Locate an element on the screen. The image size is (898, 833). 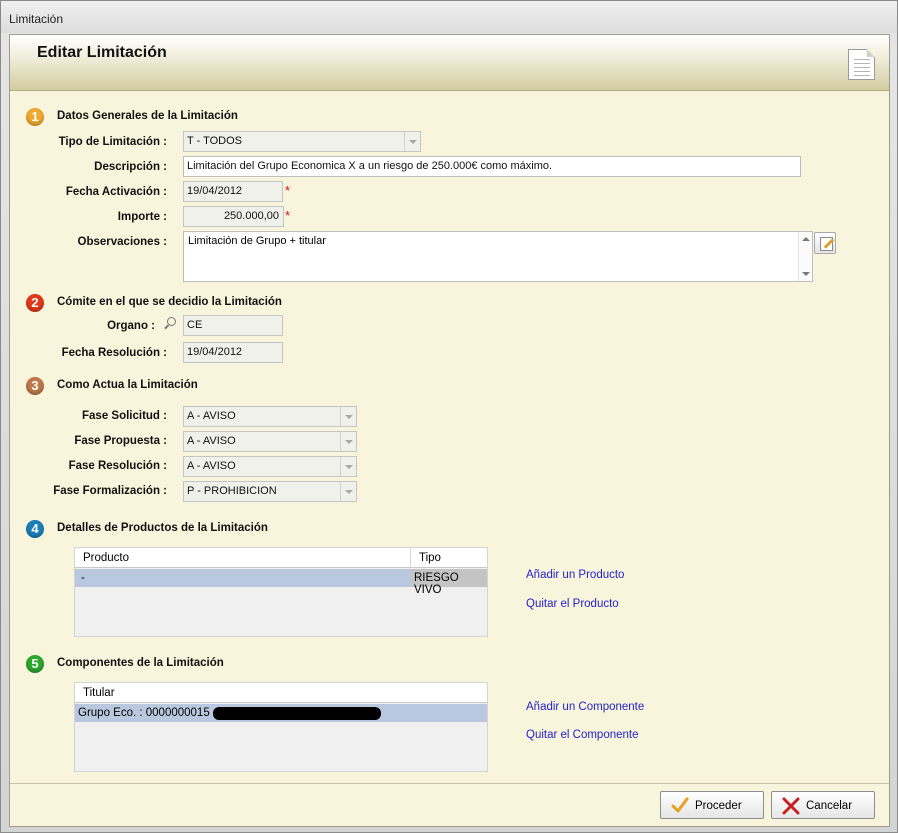
fase-solicitud-label: Fase Solicitud : is located at coordinates (124, 416).